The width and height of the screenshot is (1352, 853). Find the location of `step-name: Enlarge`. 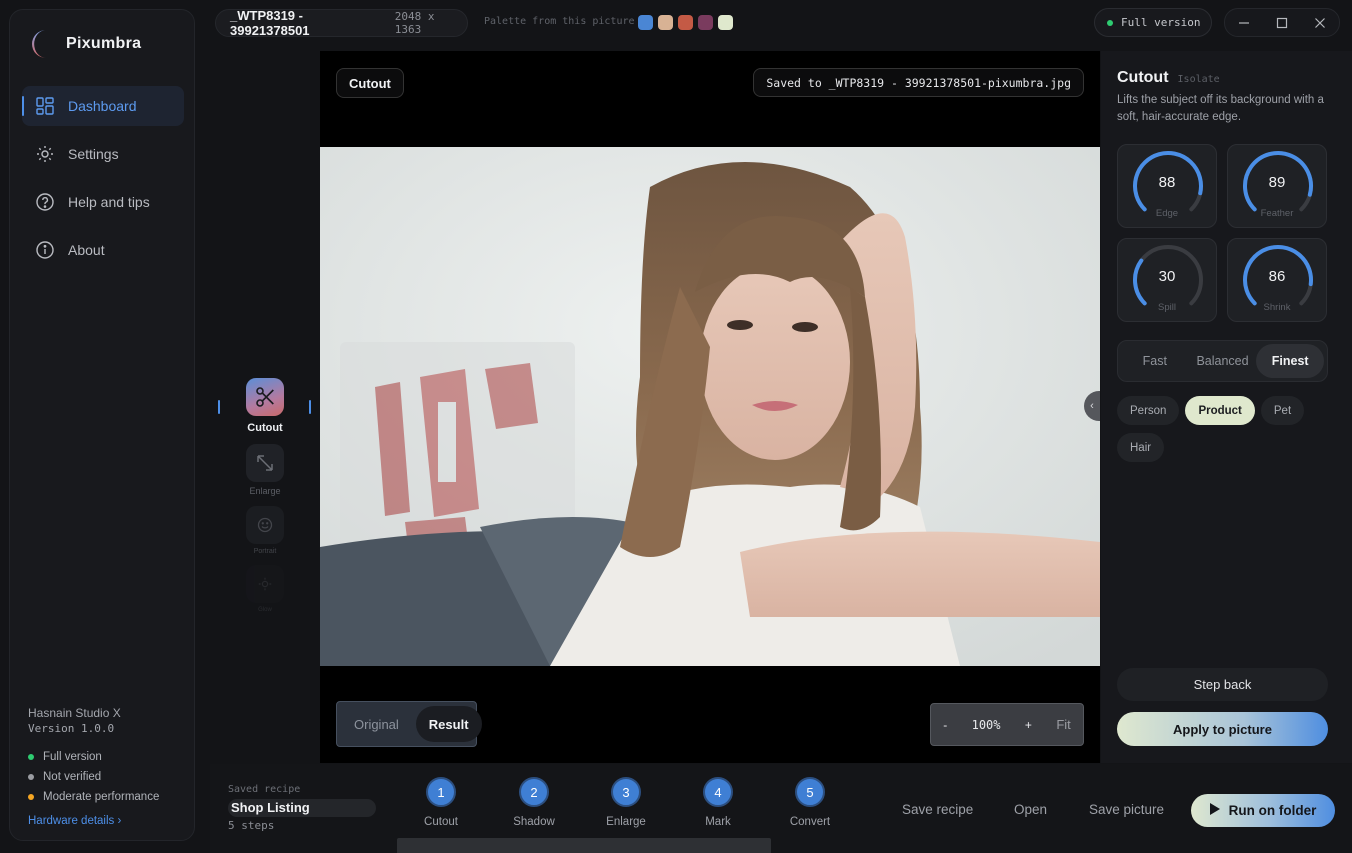

step-name: Enlarge is located at coordinates (626, 822).